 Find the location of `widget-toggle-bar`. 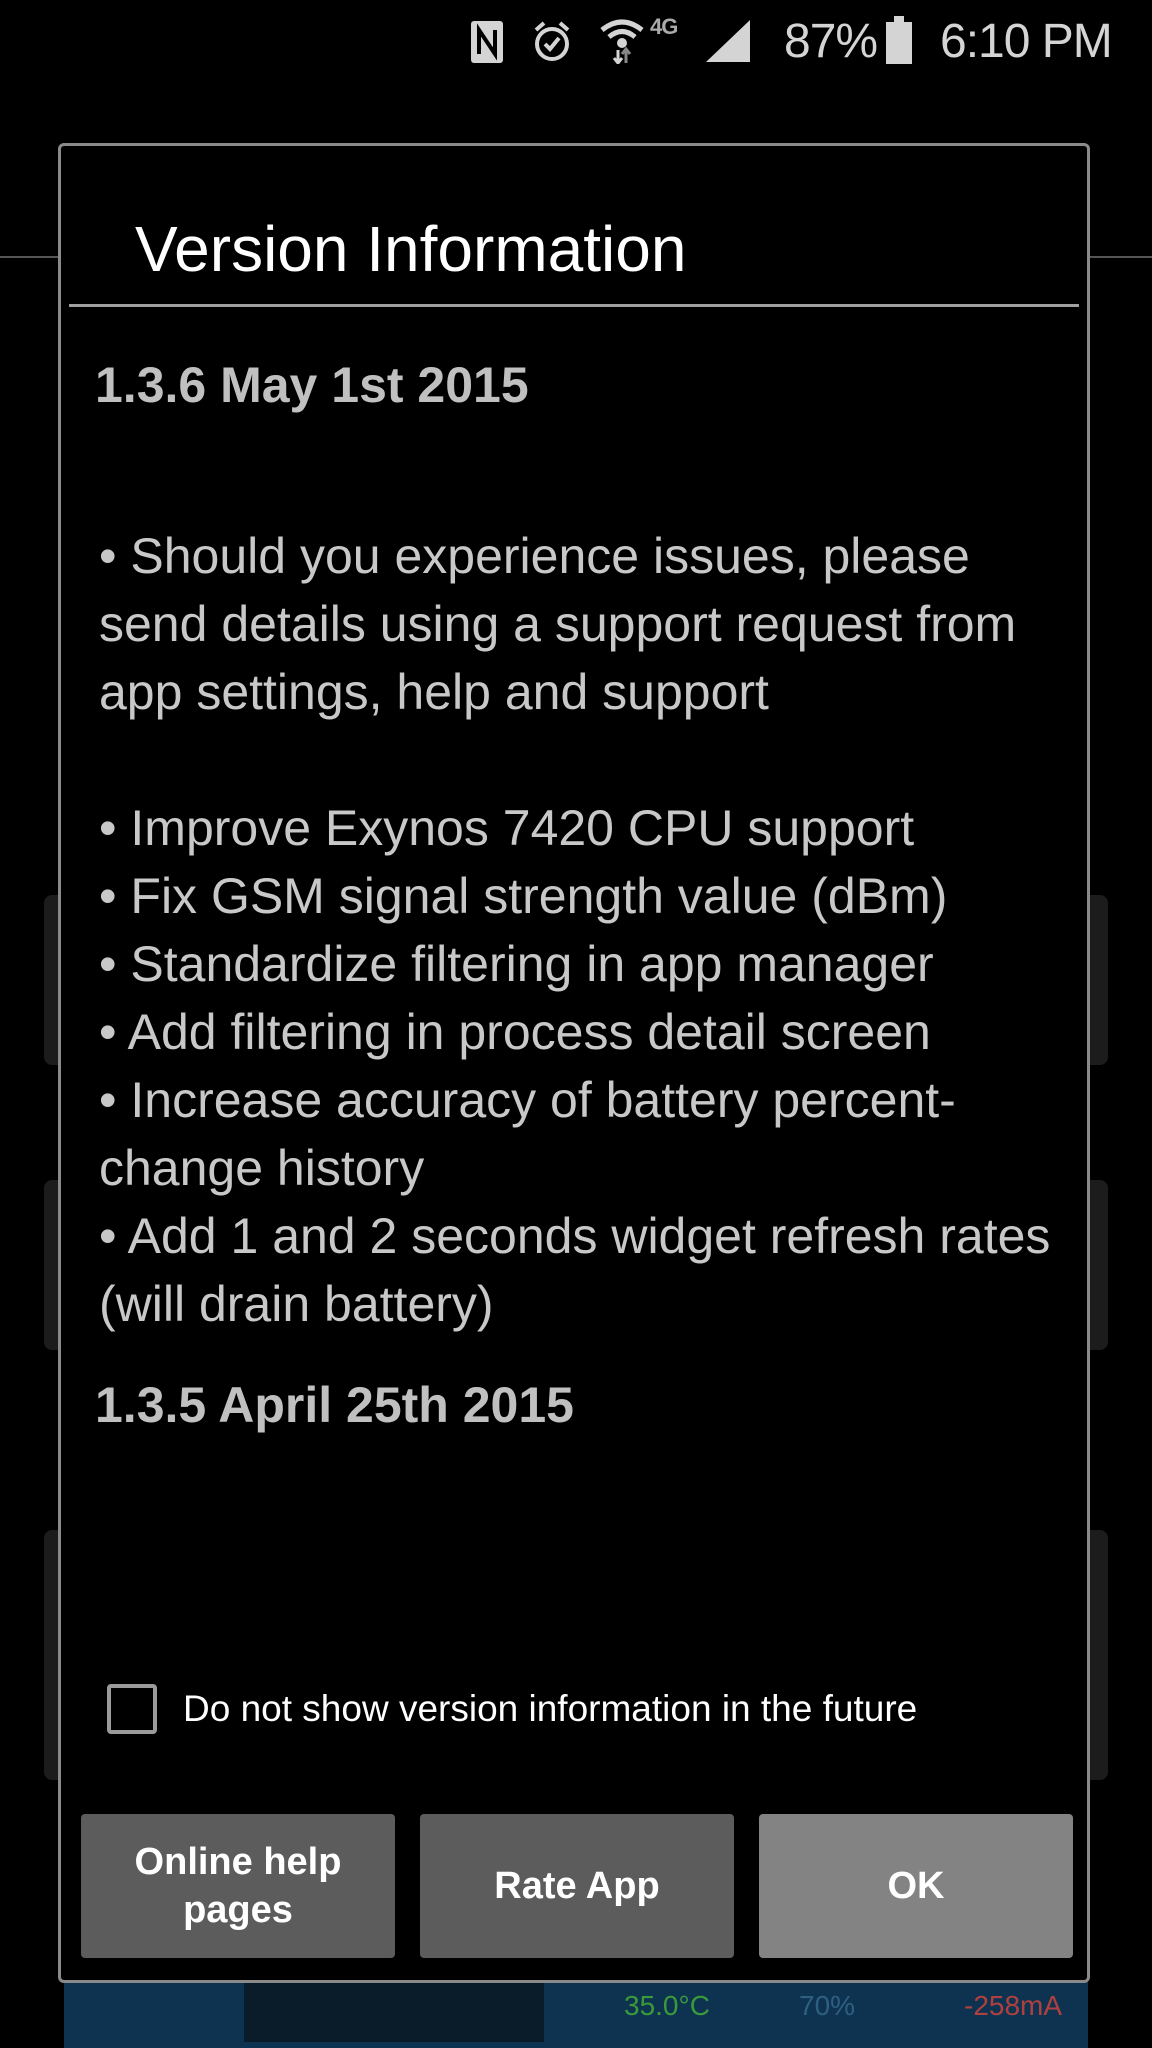

widget-toggle-bar is located at coordinates (394, 2012).